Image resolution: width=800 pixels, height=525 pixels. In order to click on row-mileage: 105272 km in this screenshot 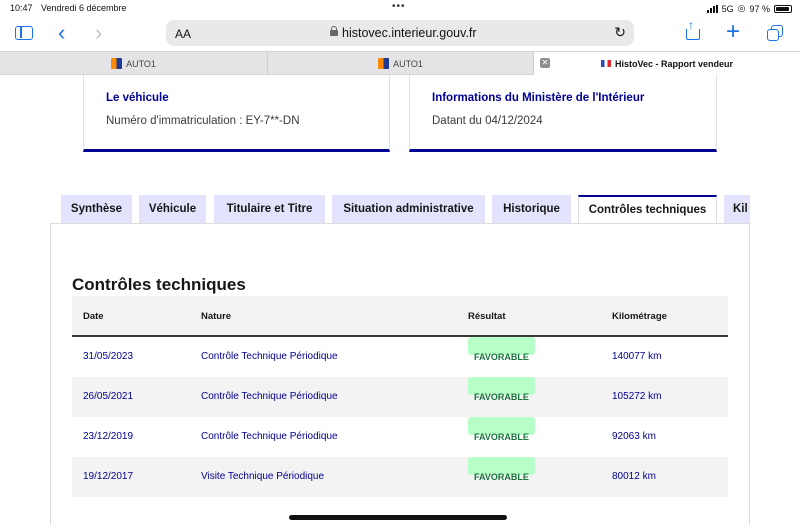, I will do `click(637, 396)`.